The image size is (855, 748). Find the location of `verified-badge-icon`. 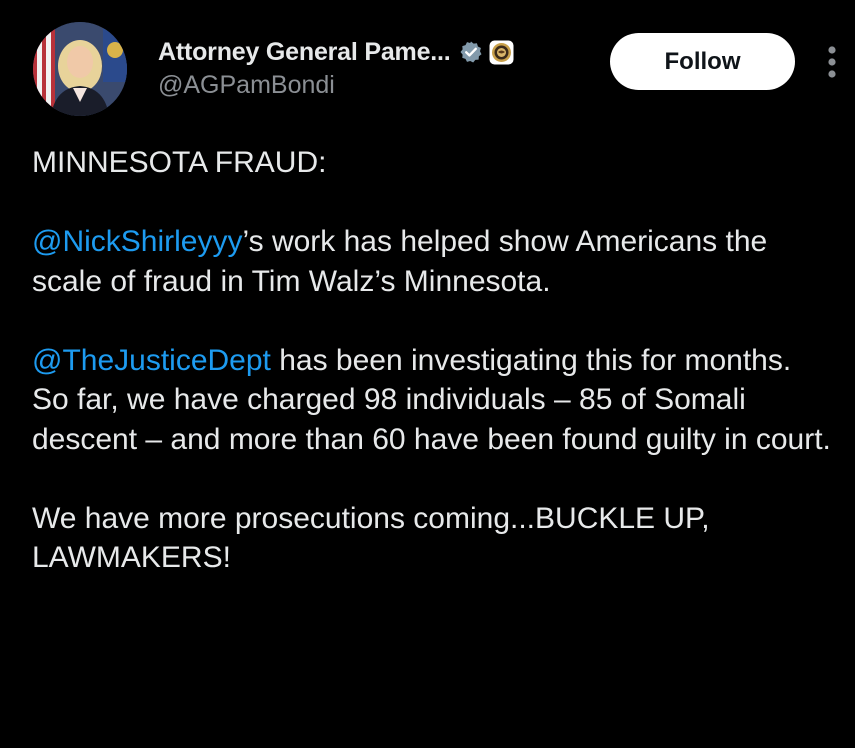

verified-badge-icon is located at coordinates (471, 52).